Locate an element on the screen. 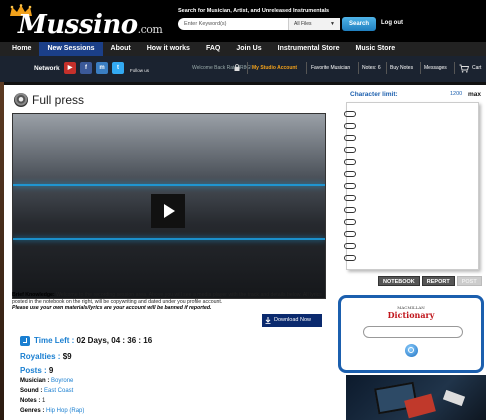 This screenshot has height=420, width=486. brand-suffix: .com is located at coordinates (150, 29).